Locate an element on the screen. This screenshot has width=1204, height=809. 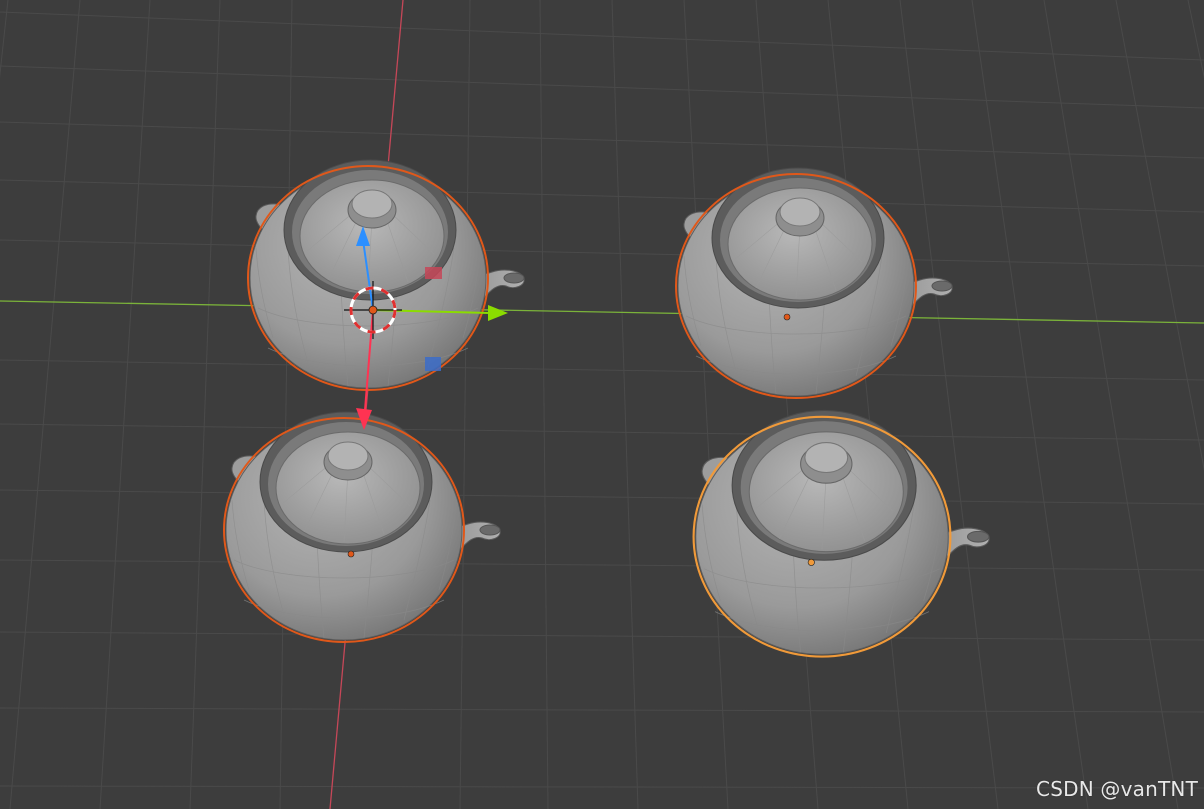
teapot-bottom-left is located at coordinates (362, 527).